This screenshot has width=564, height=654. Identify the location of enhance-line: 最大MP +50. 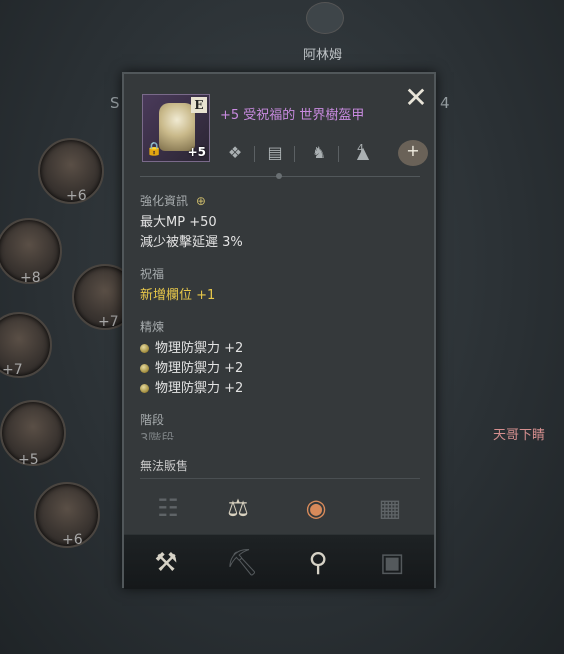
(178, 222).